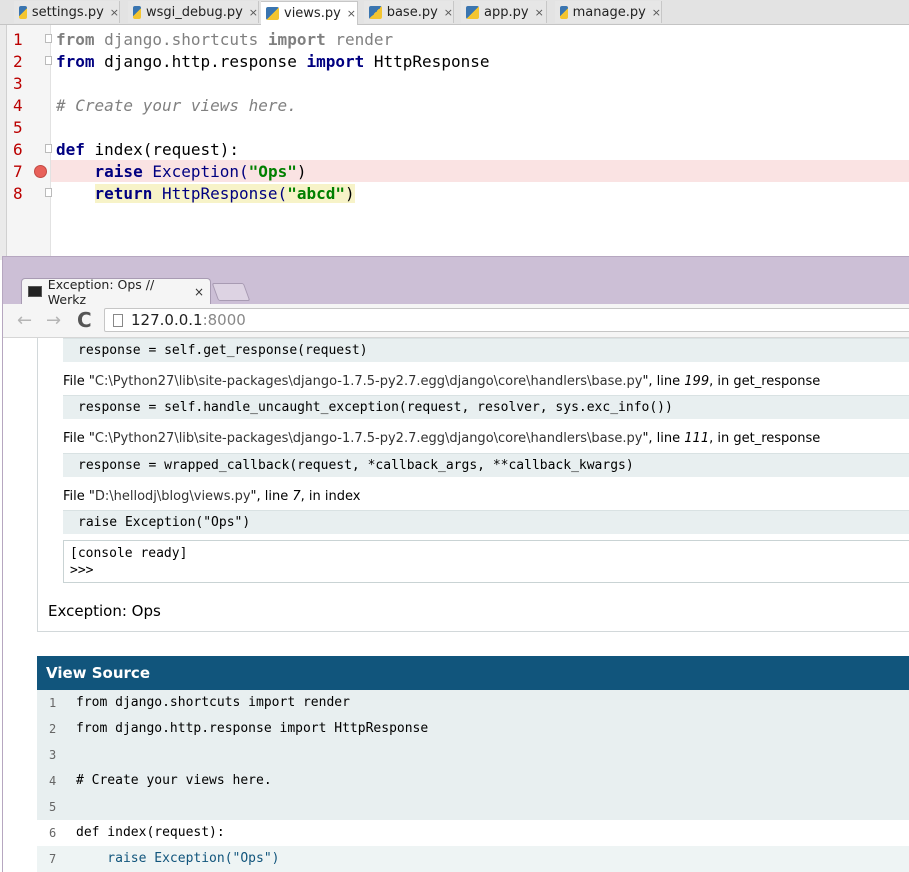 This screenshot has width=909, height=872. I want to click on reload-icon: C, so click(84, 320).